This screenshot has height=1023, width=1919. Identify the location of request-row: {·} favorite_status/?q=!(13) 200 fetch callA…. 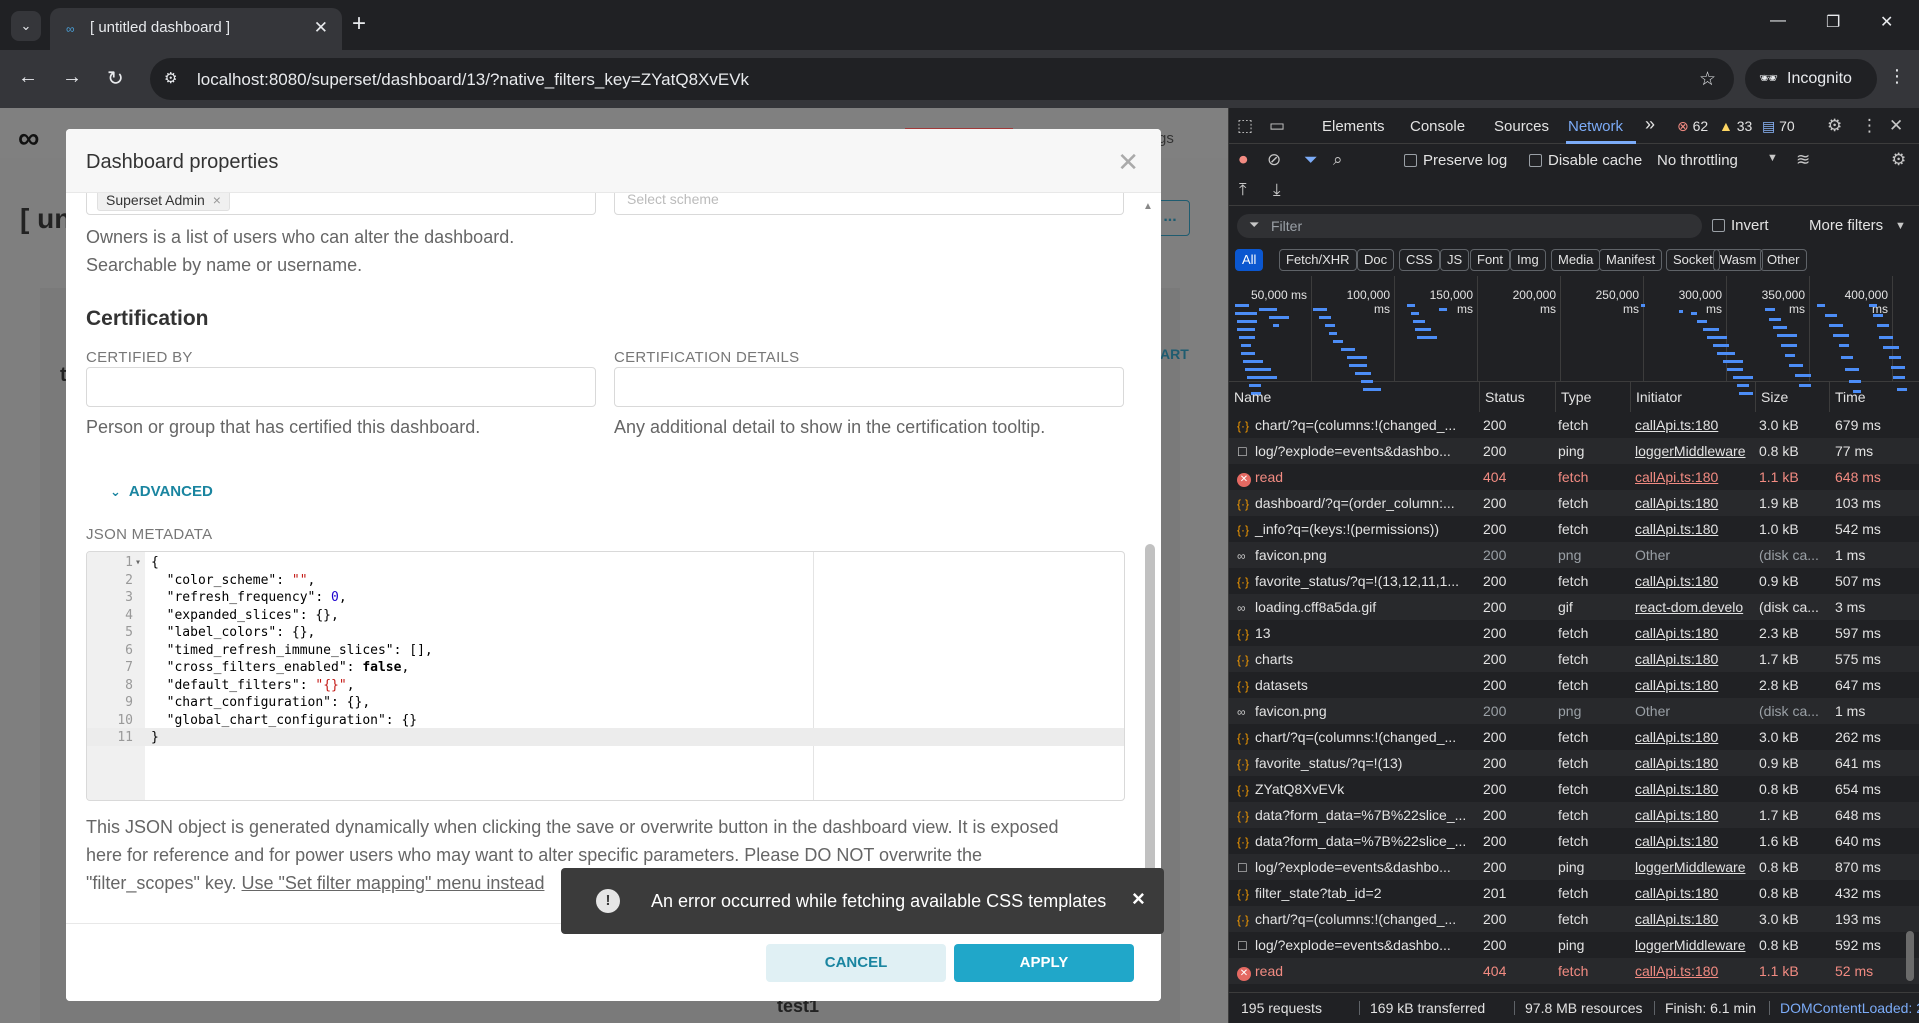
(1574, 763).